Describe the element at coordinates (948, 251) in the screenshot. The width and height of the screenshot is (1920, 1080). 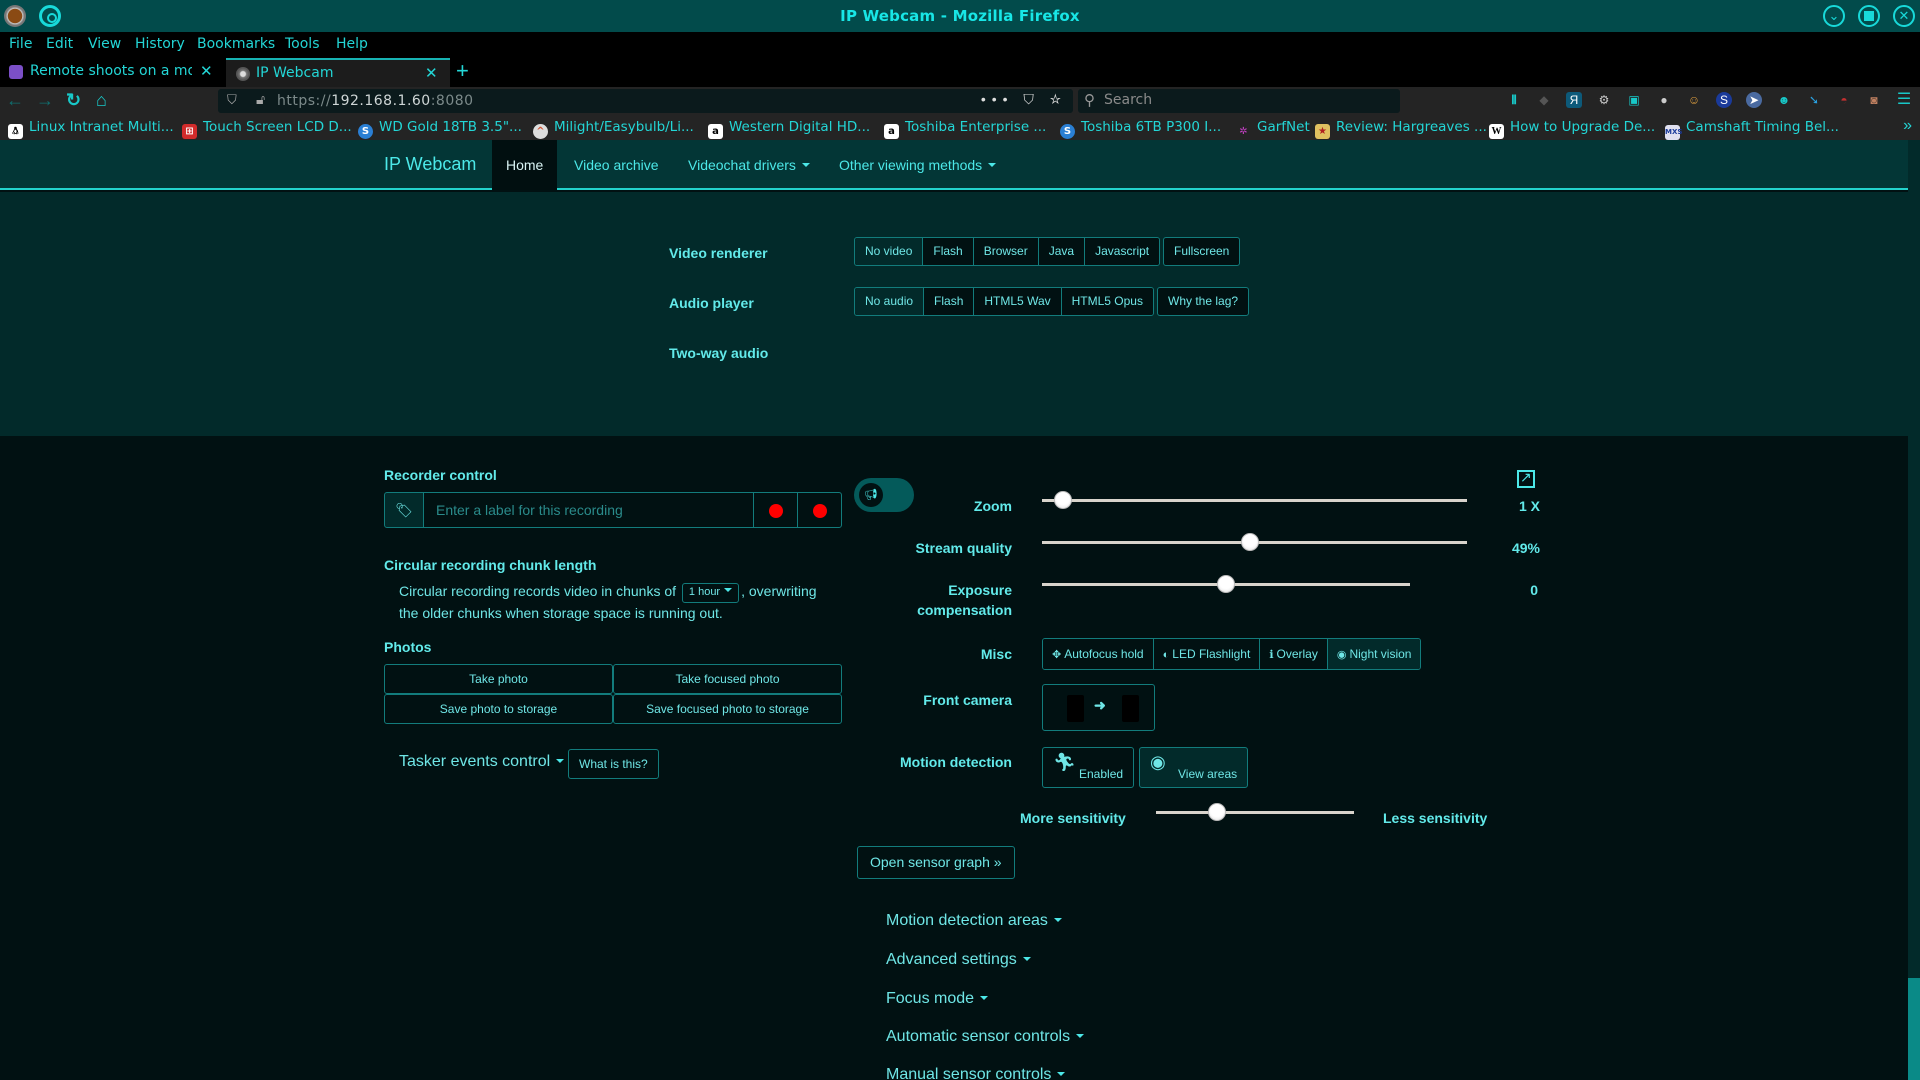
I see `video-flash-button: Flash` at that location.